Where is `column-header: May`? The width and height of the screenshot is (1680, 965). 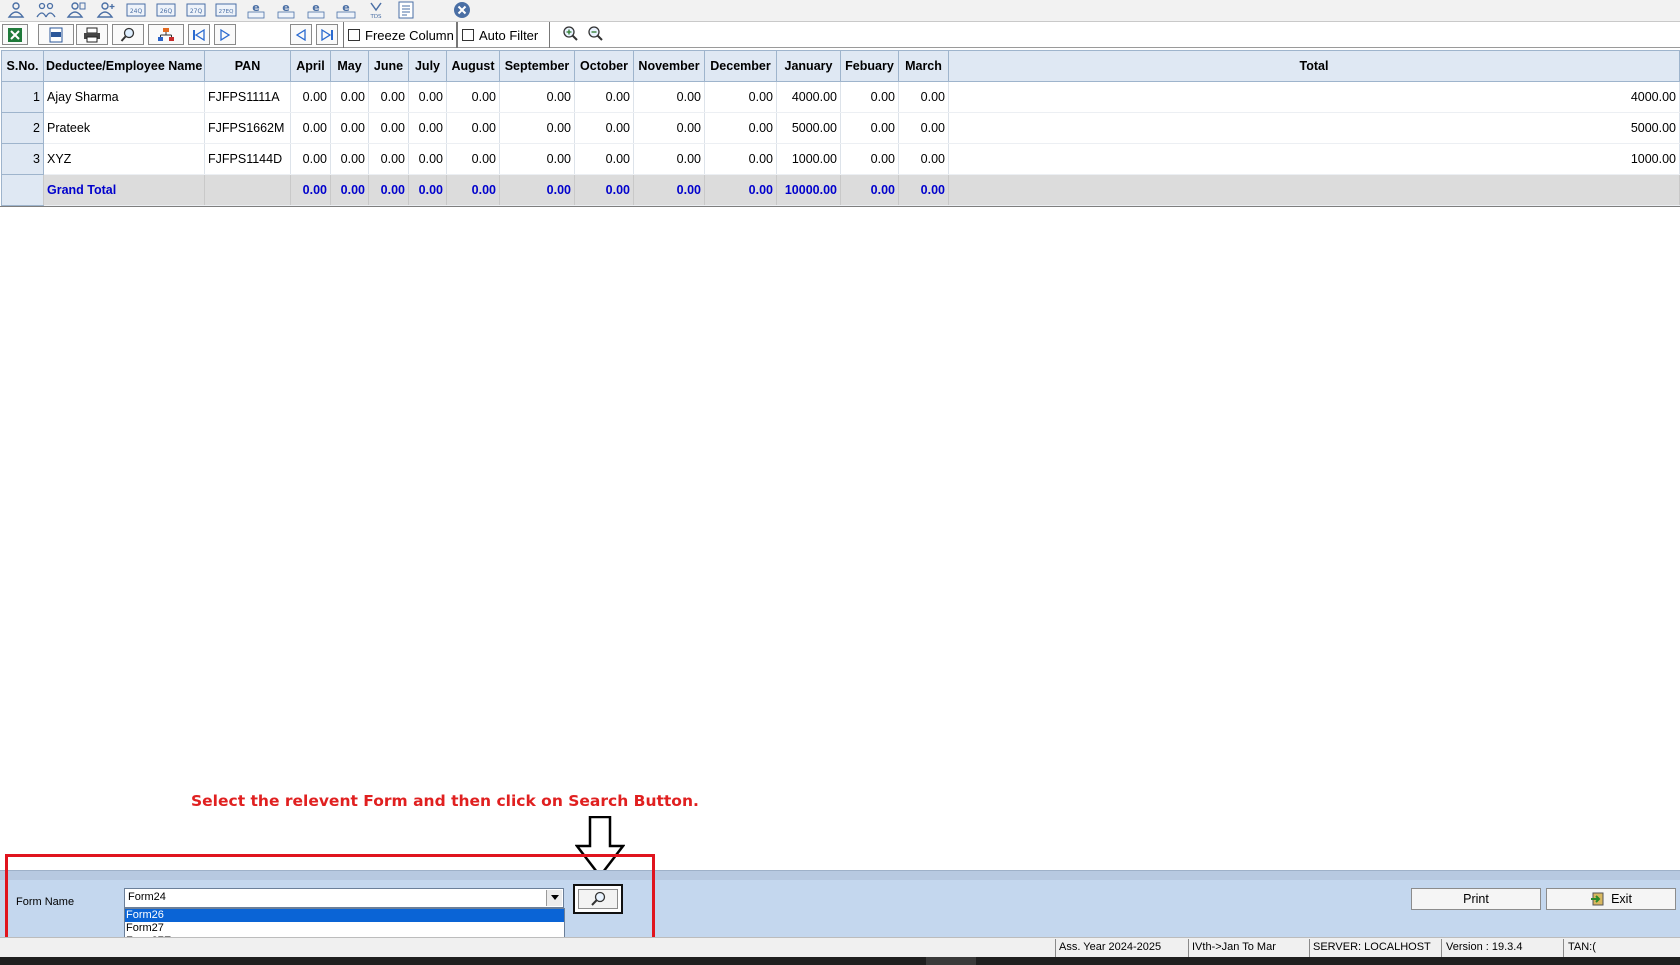 column-header: May is located at coordinates (349, 66).